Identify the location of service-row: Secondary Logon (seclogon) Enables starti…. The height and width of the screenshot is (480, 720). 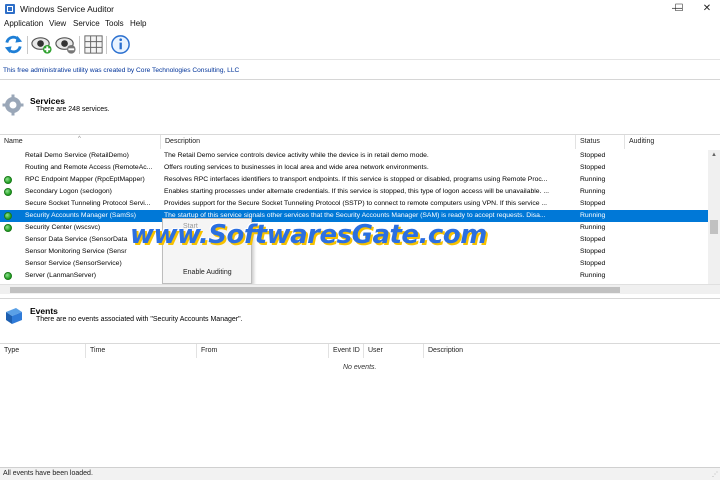
(354, 192).